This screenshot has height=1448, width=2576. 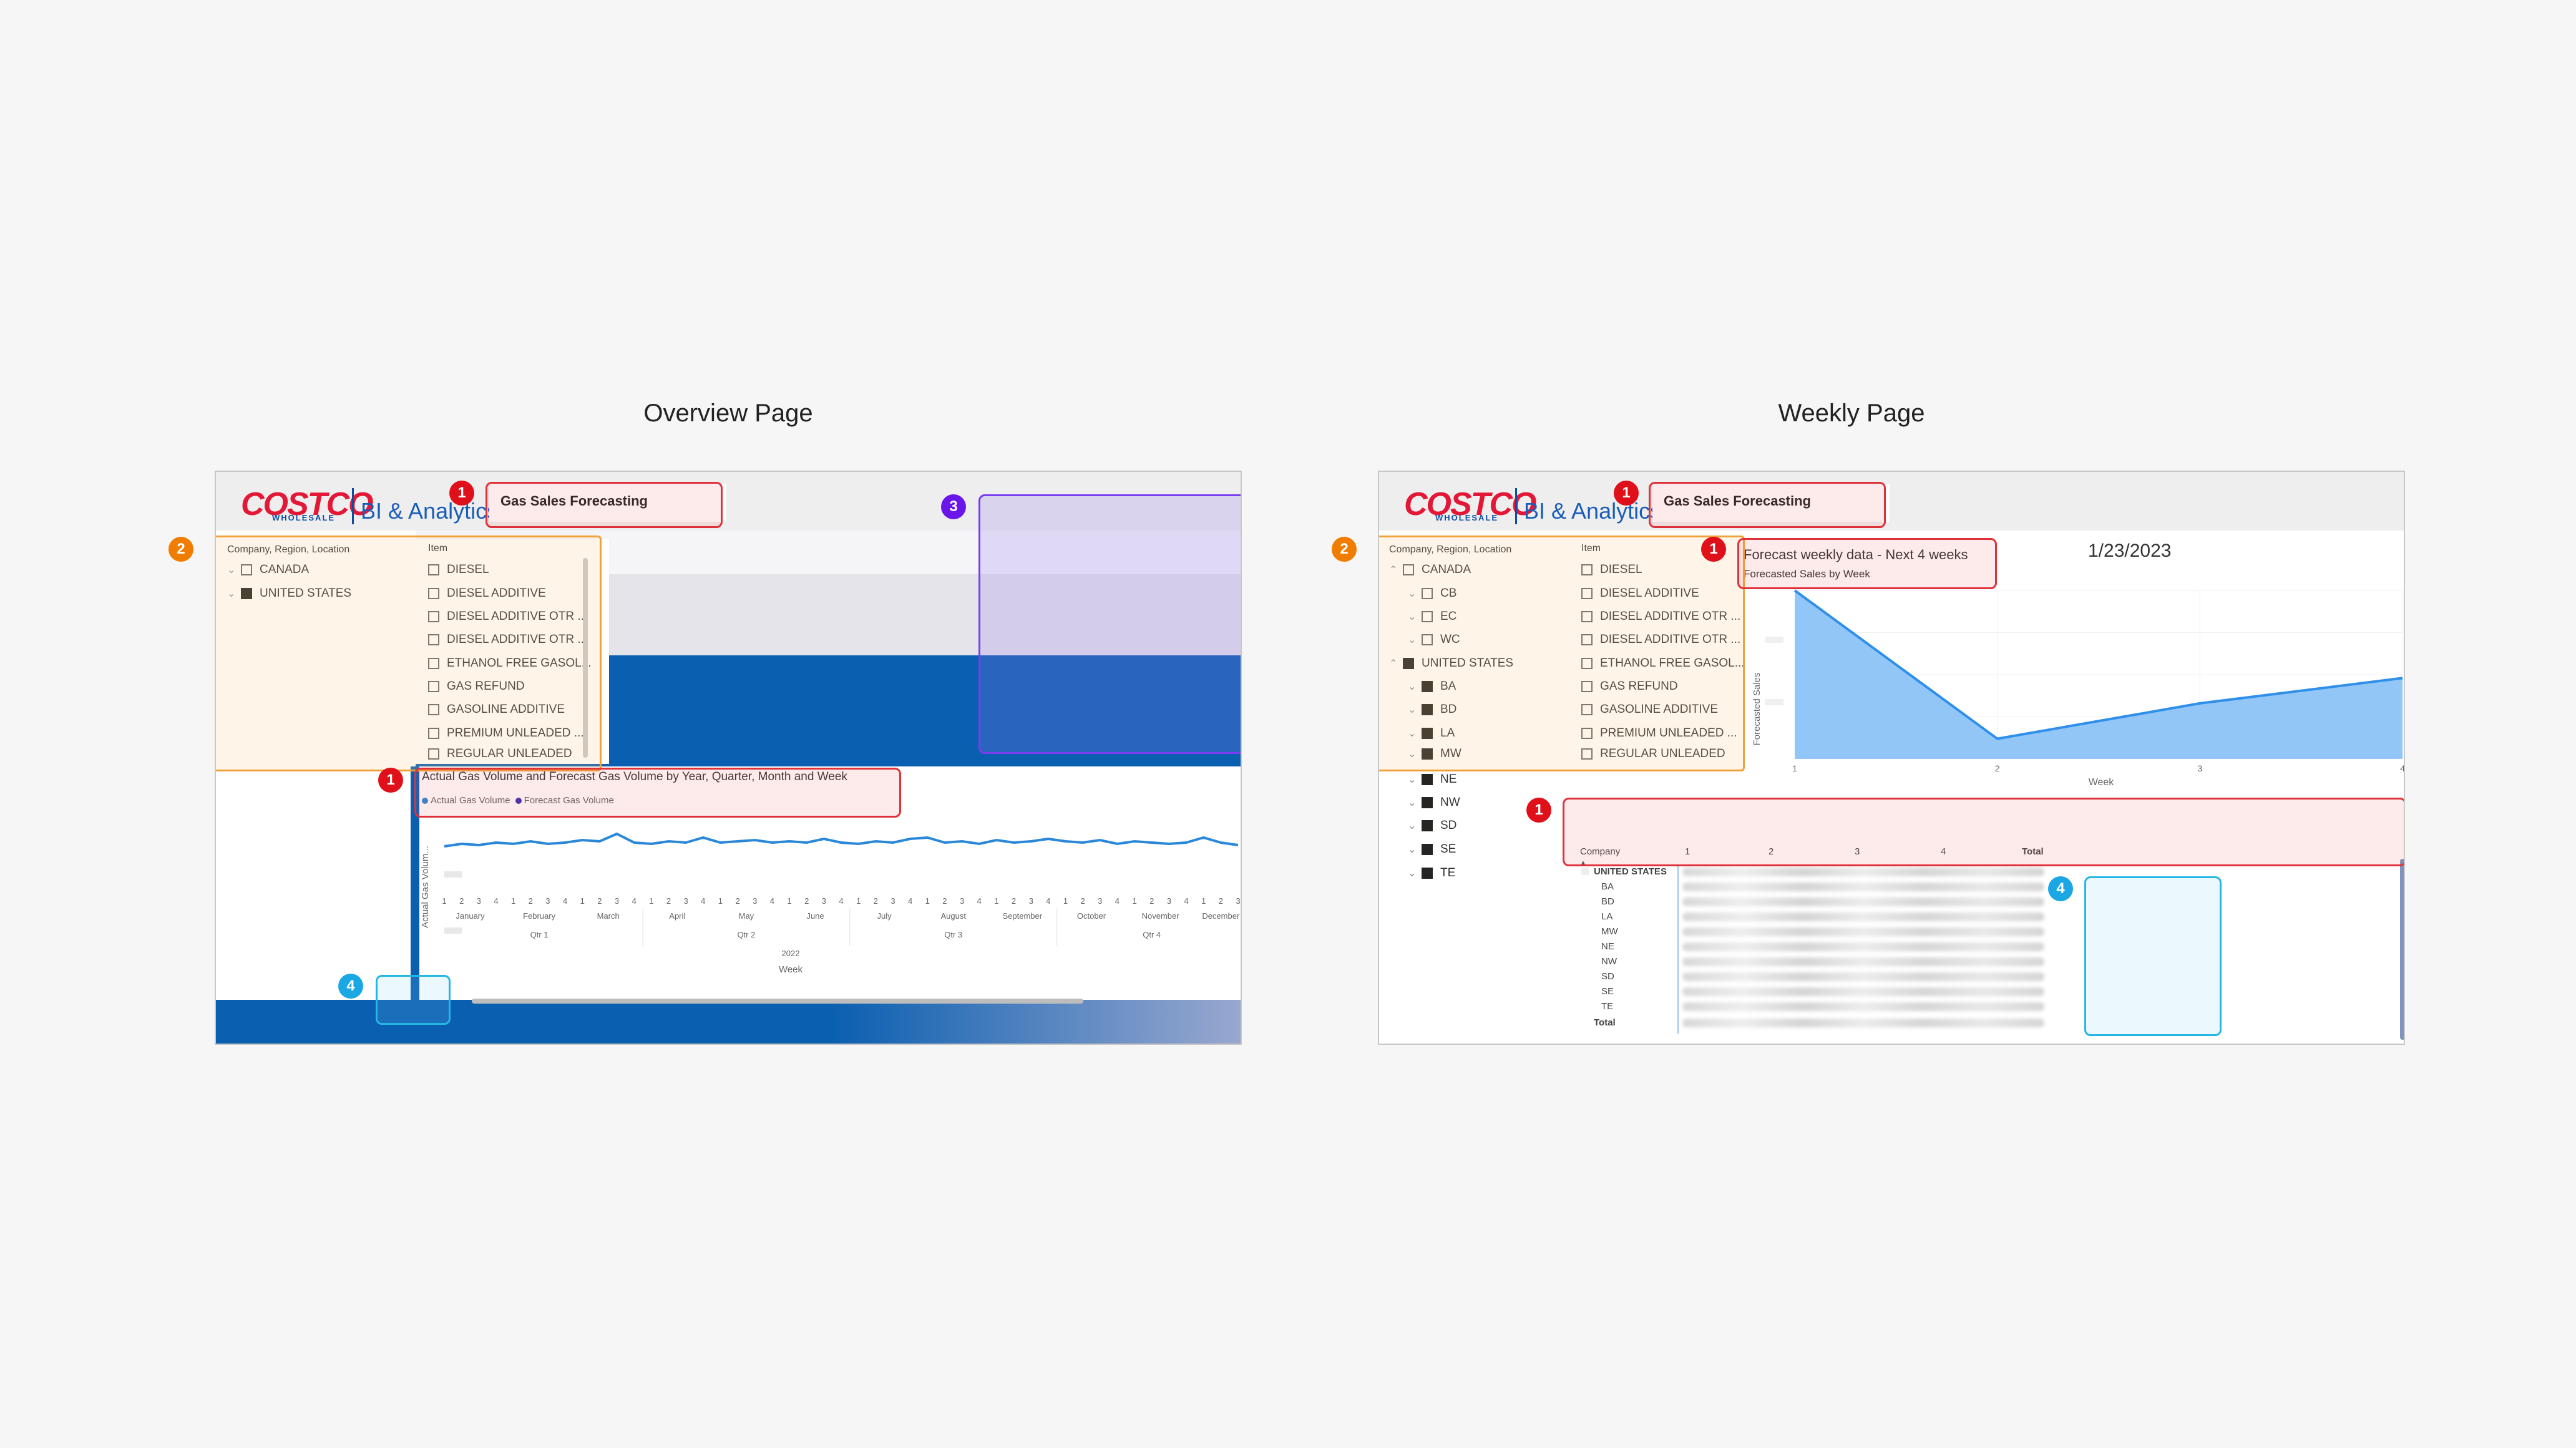 I want to click on annotation-card-highlight, so click(x=1109, y=624).